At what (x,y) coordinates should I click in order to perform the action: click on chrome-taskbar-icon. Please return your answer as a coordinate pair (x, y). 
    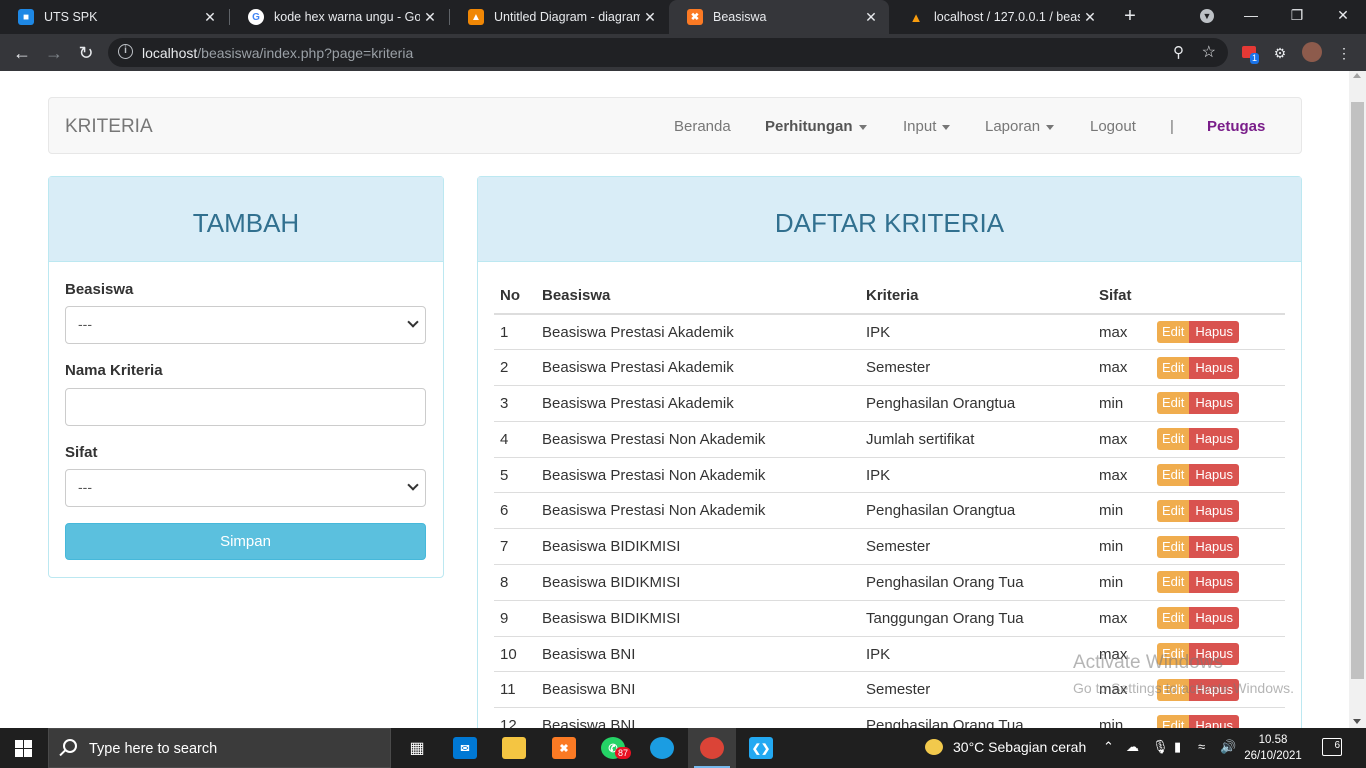
    Looking at the image, I should click on (712, 748).